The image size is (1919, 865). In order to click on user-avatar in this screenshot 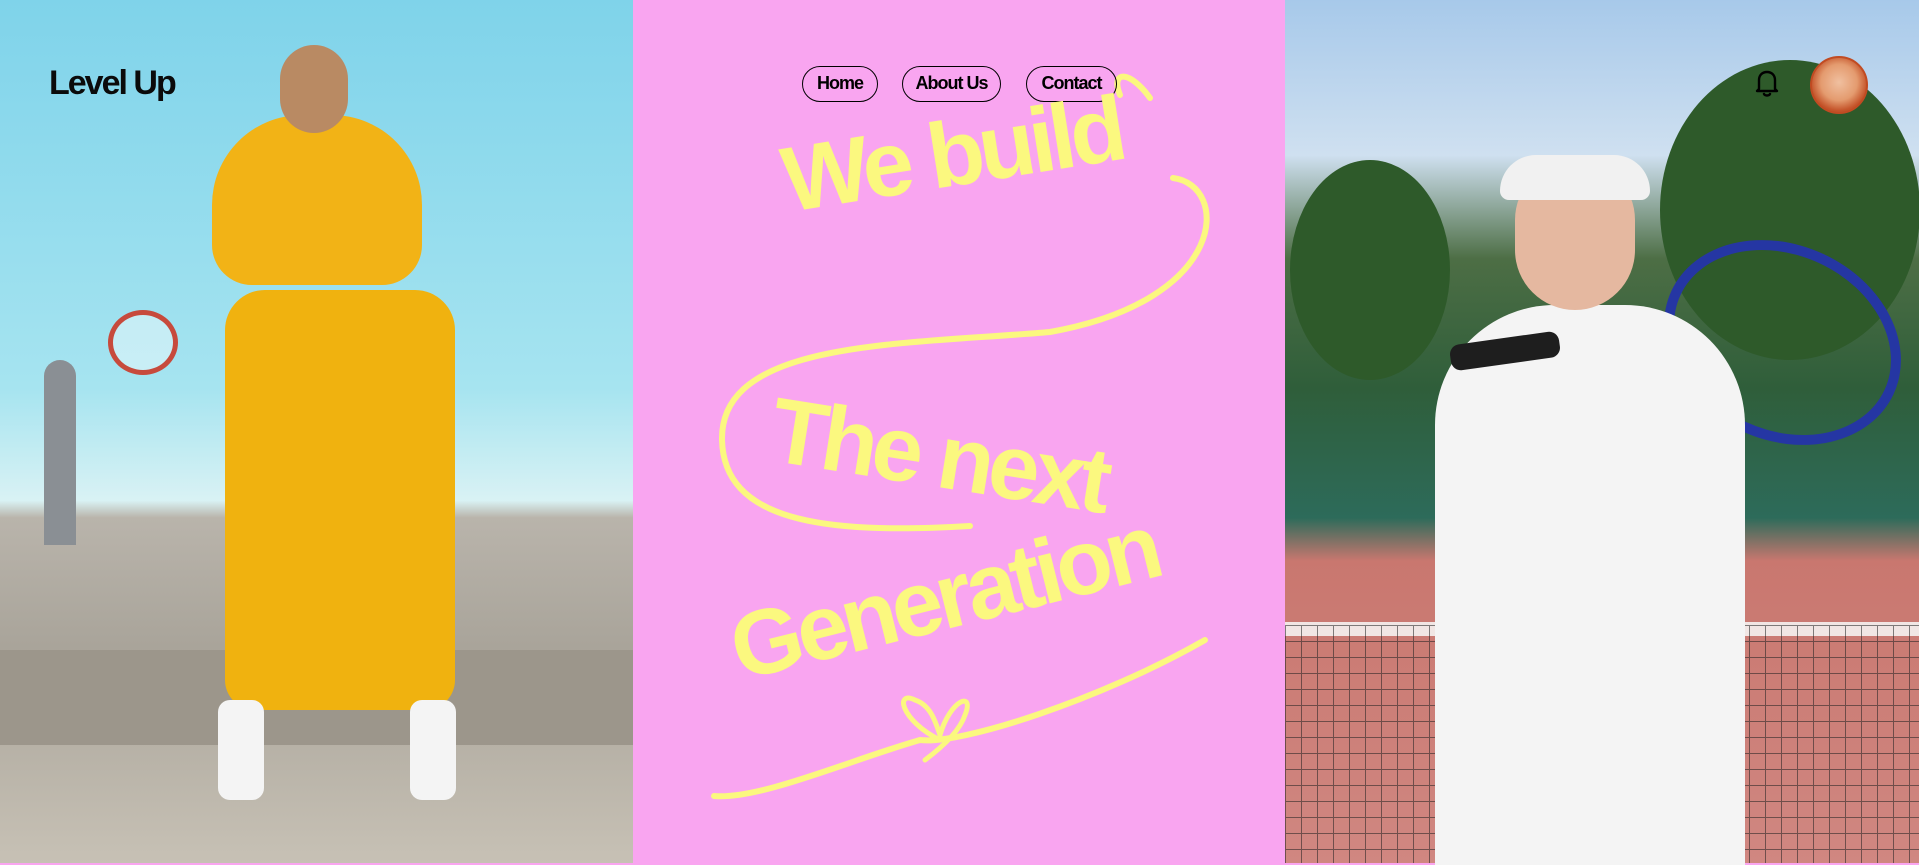, I will do `click(1839, 85)`.